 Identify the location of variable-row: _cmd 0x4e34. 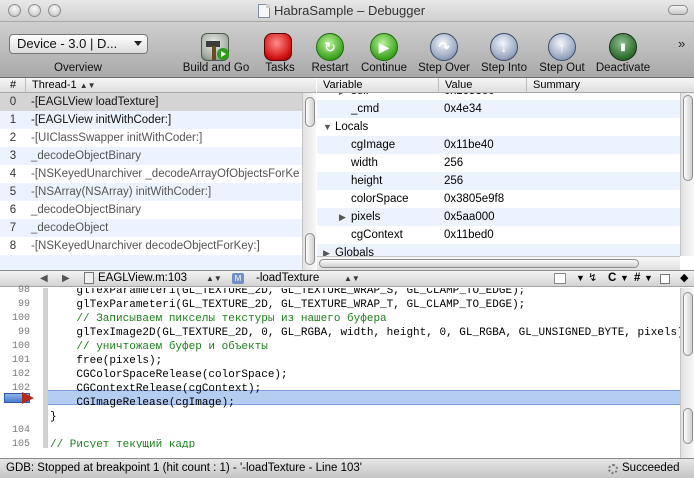
(498, 109).